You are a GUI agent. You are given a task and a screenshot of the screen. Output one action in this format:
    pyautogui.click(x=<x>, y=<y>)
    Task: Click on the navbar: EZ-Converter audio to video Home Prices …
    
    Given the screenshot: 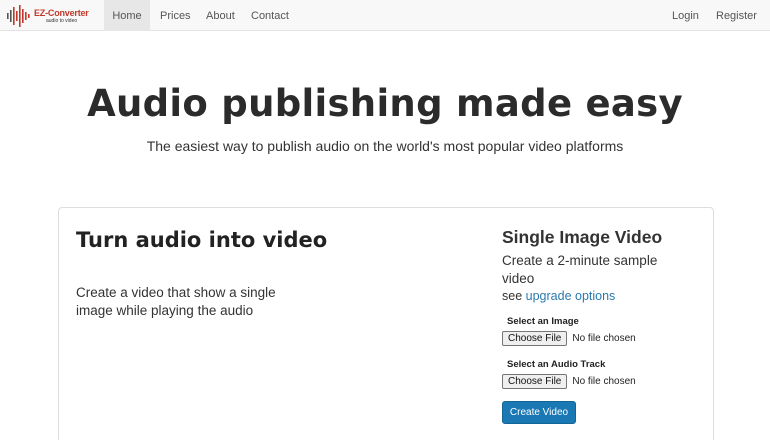 What is the action you would take?
    pyautogui.click(x=385, y=15)
    